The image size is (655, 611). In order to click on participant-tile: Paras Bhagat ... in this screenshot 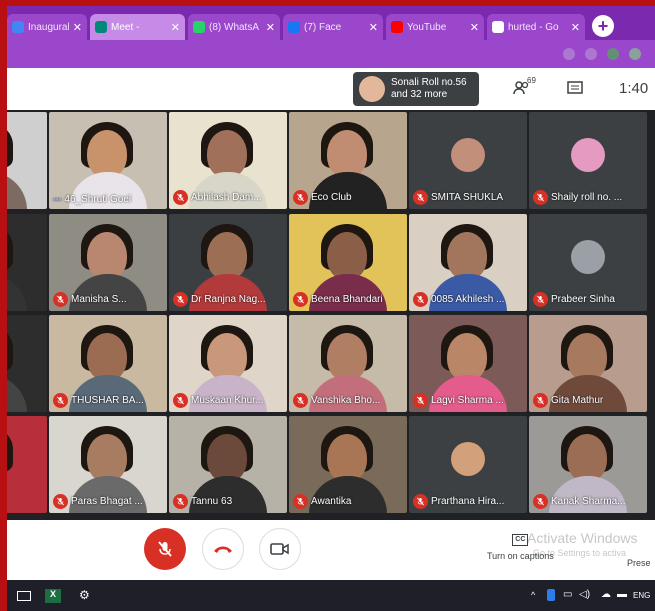, I will do `click(108, 464)`.